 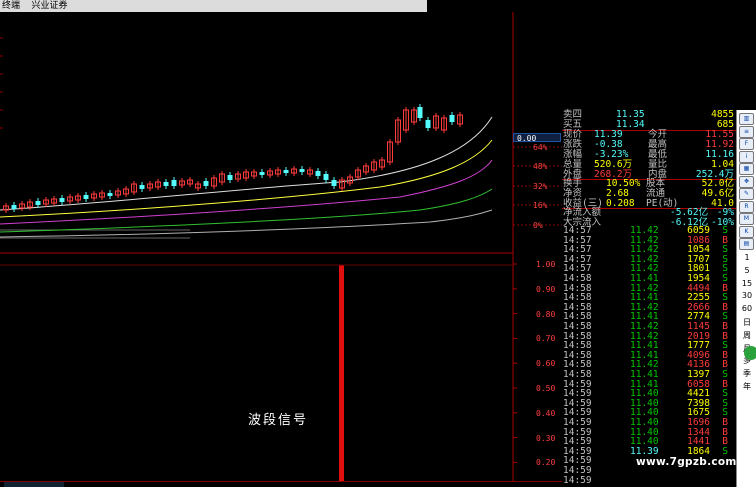 What do you see at coordinates (540, 186) in the screenshot?
I see `pct-label: 32%` at bounding box center [540, 186].